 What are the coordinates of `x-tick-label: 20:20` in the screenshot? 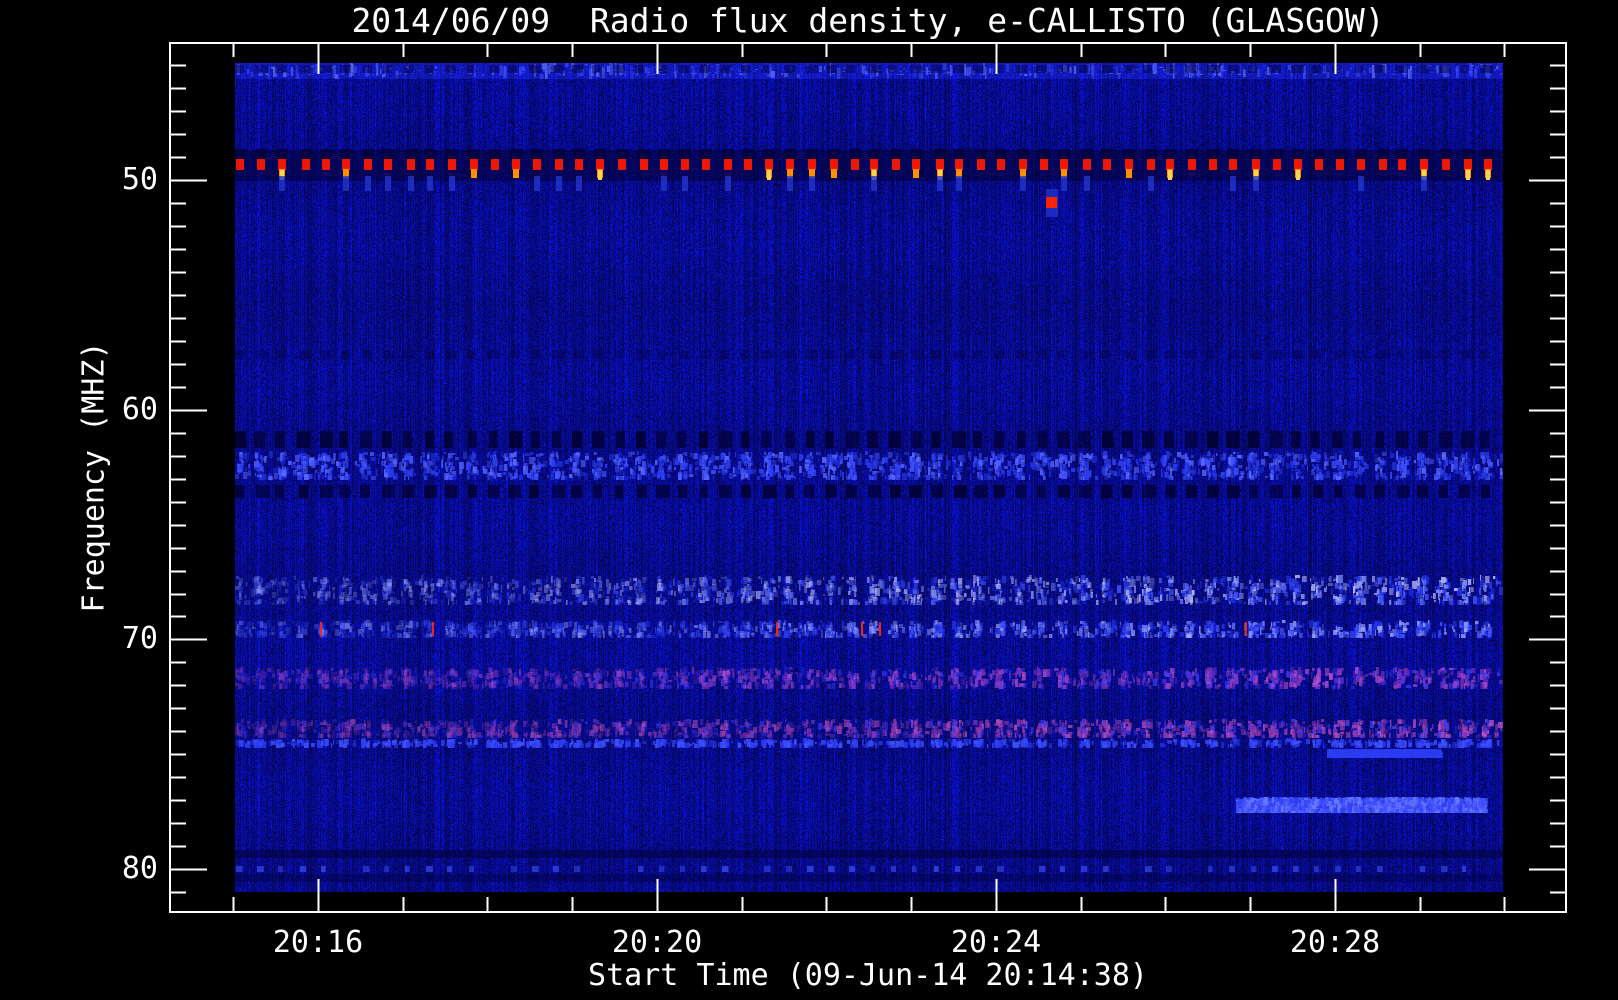 It's located at (657, 942).